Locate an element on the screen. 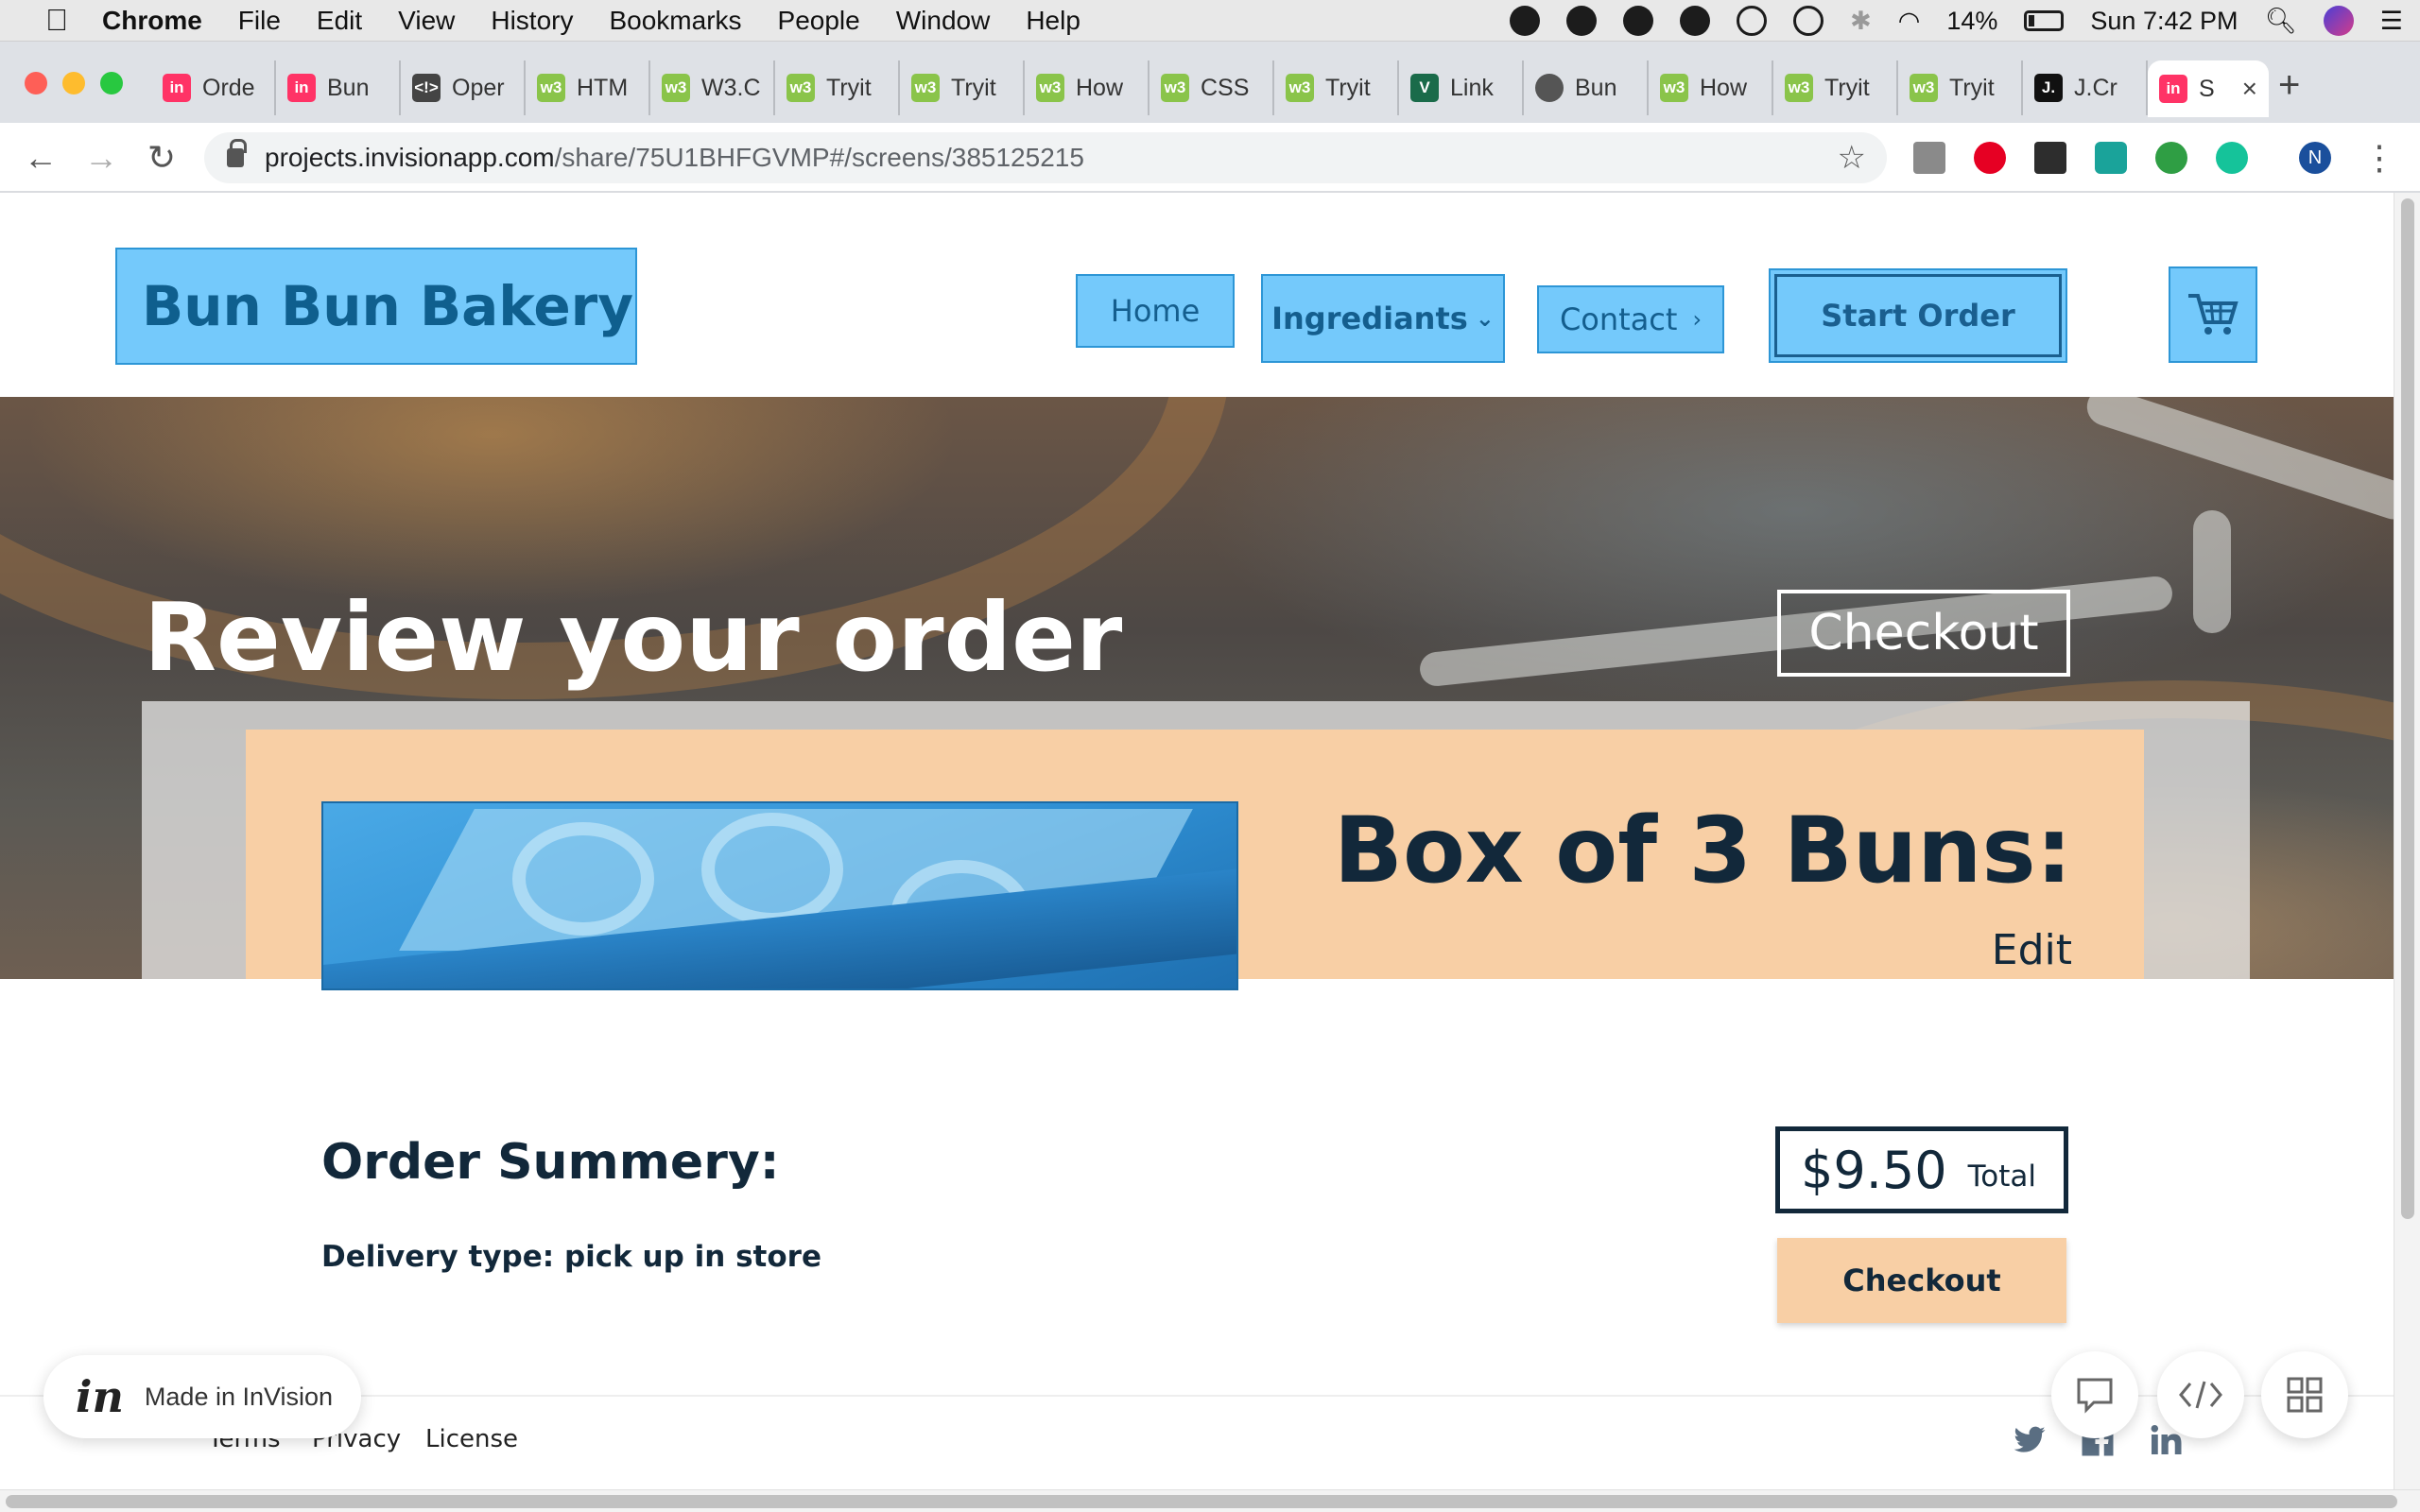  window-minimize-button is located at coordinates (73, 83).